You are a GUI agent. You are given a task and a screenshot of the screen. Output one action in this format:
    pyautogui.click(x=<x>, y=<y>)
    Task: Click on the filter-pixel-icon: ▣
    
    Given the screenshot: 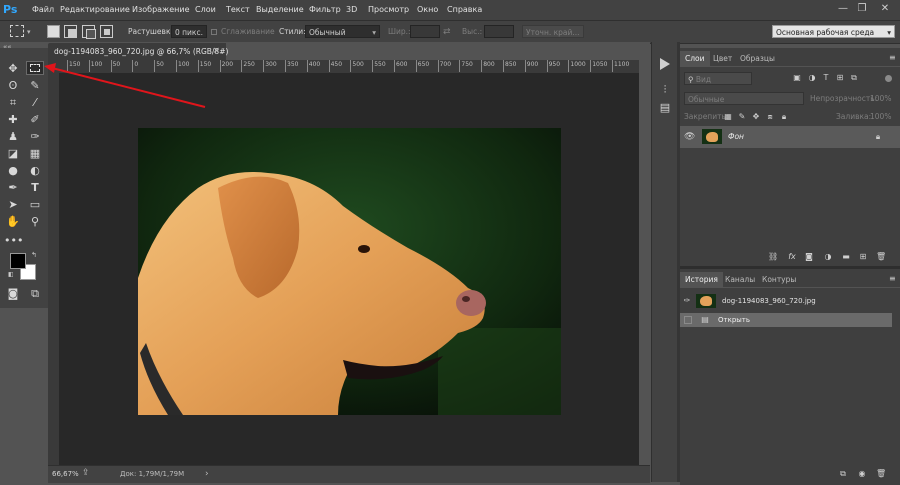 What is the action you would take?
    pyautogui.click(x=797, y=78)
    